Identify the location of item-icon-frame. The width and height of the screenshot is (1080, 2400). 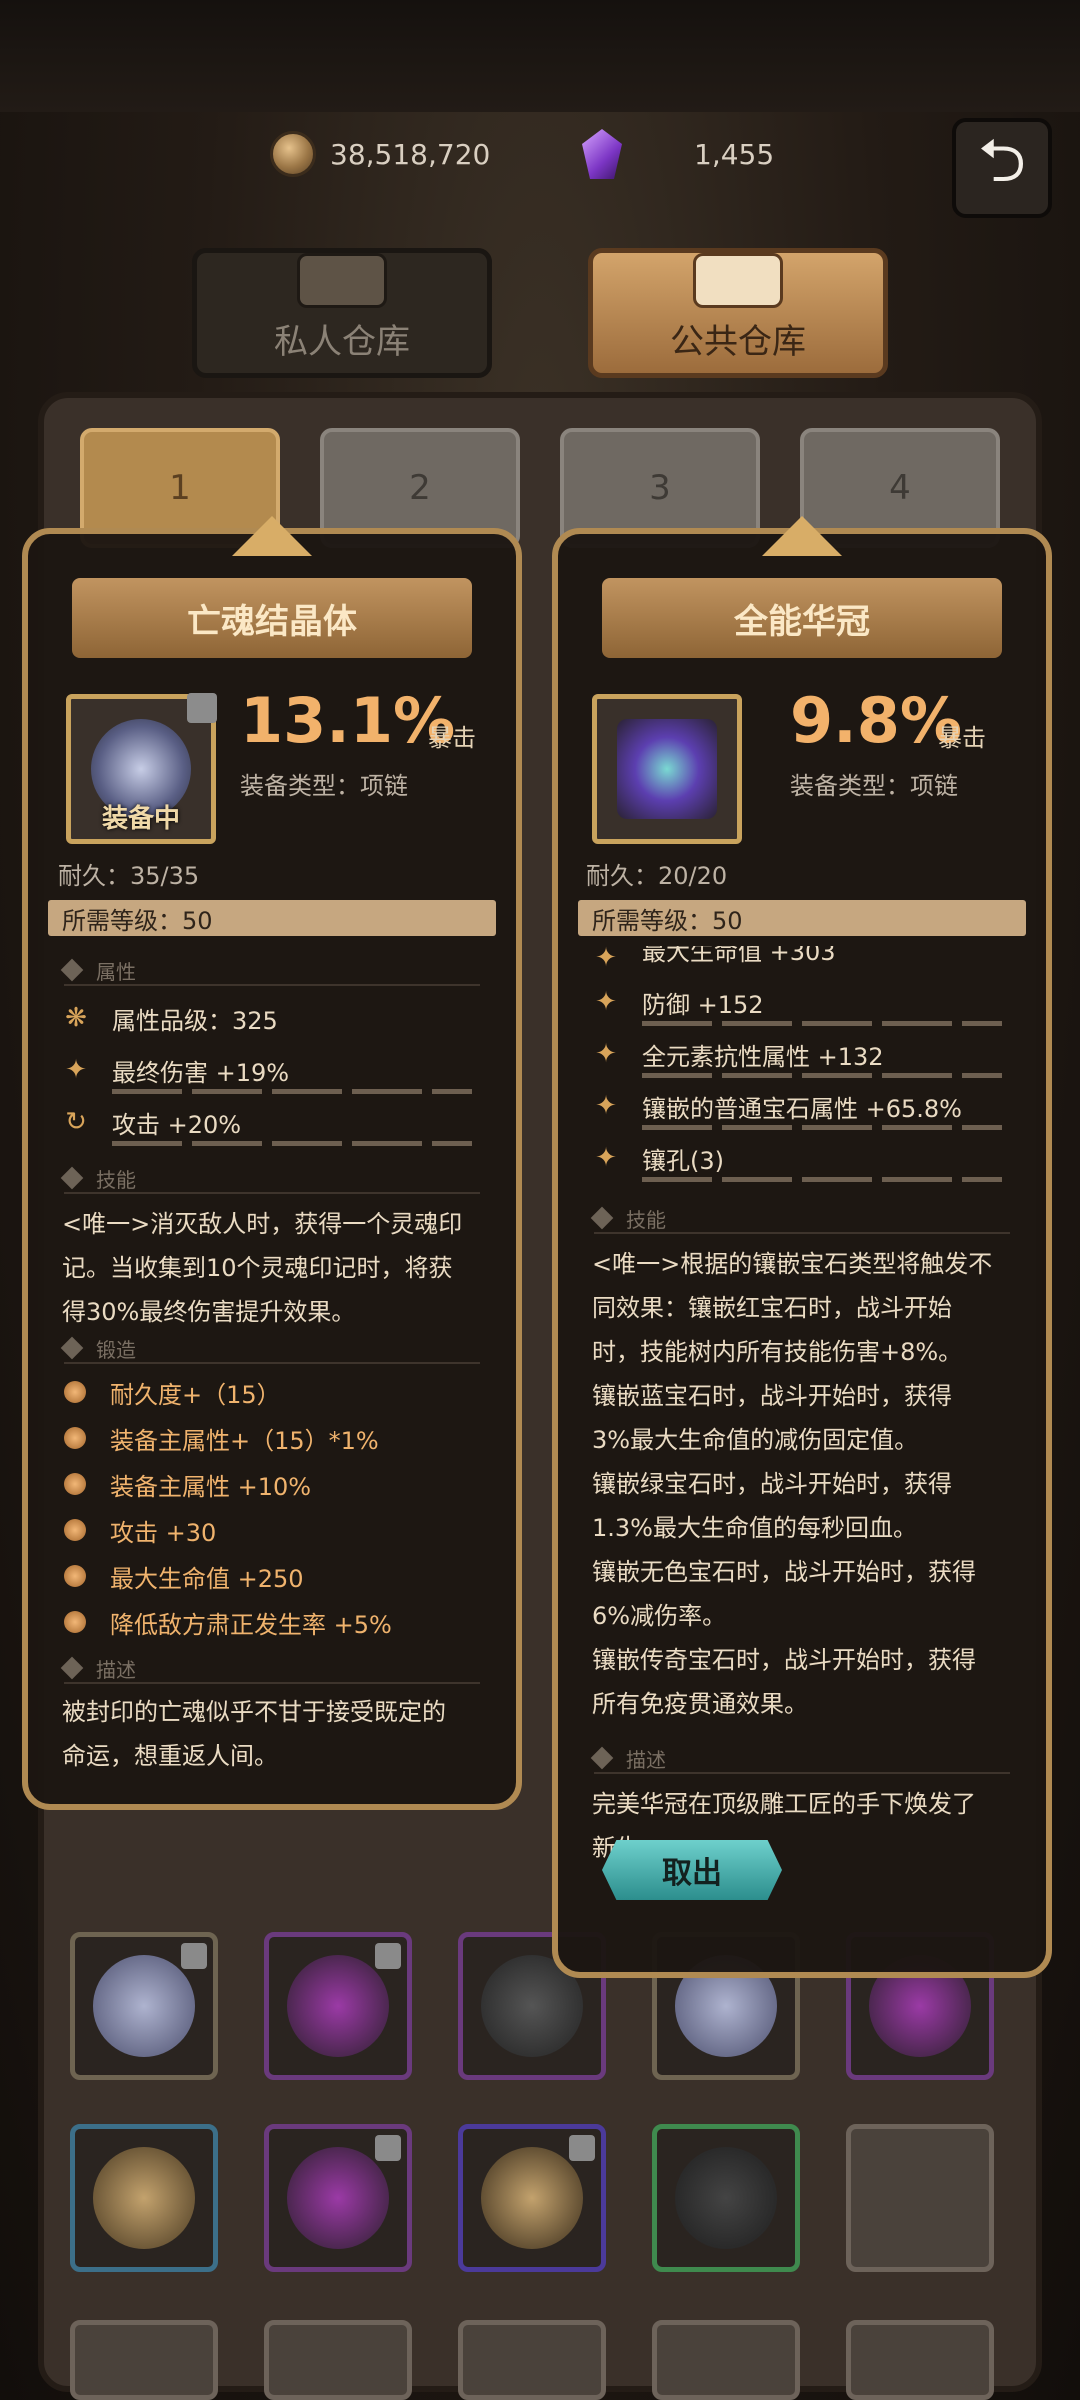
(667, 769).